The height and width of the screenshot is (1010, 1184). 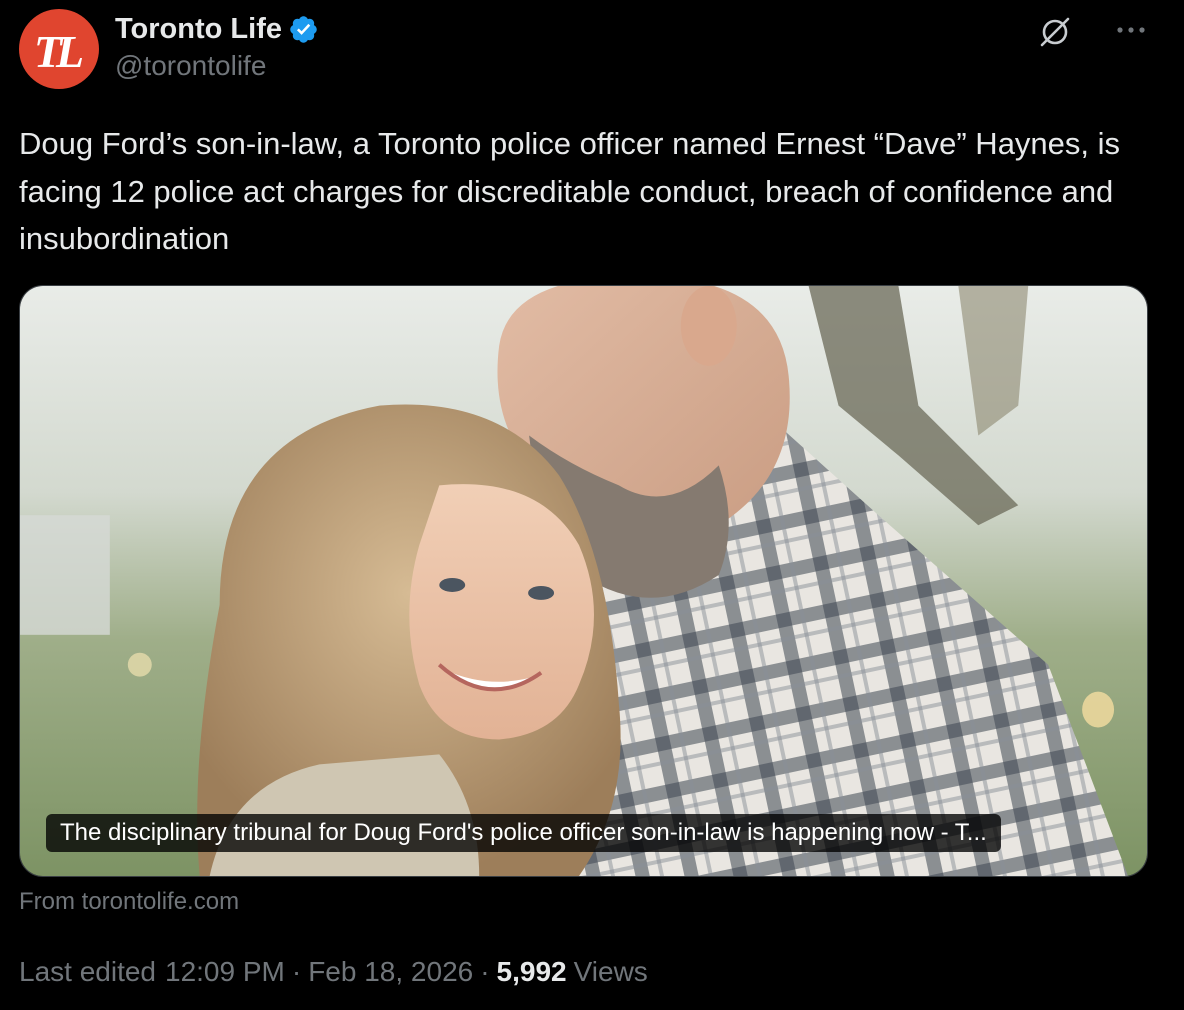 What do you see at coordinates (225, 972) in the screenshot?
I see `tweet-time: 12:09 PM` at bounding box center [225, 972].